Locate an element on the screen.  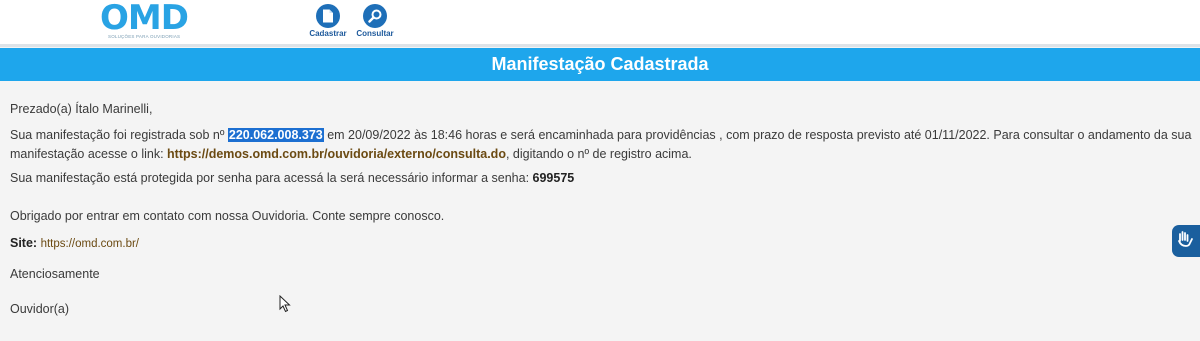
cadastrar-button: Cadastrar is located at coordinates (328, 21).